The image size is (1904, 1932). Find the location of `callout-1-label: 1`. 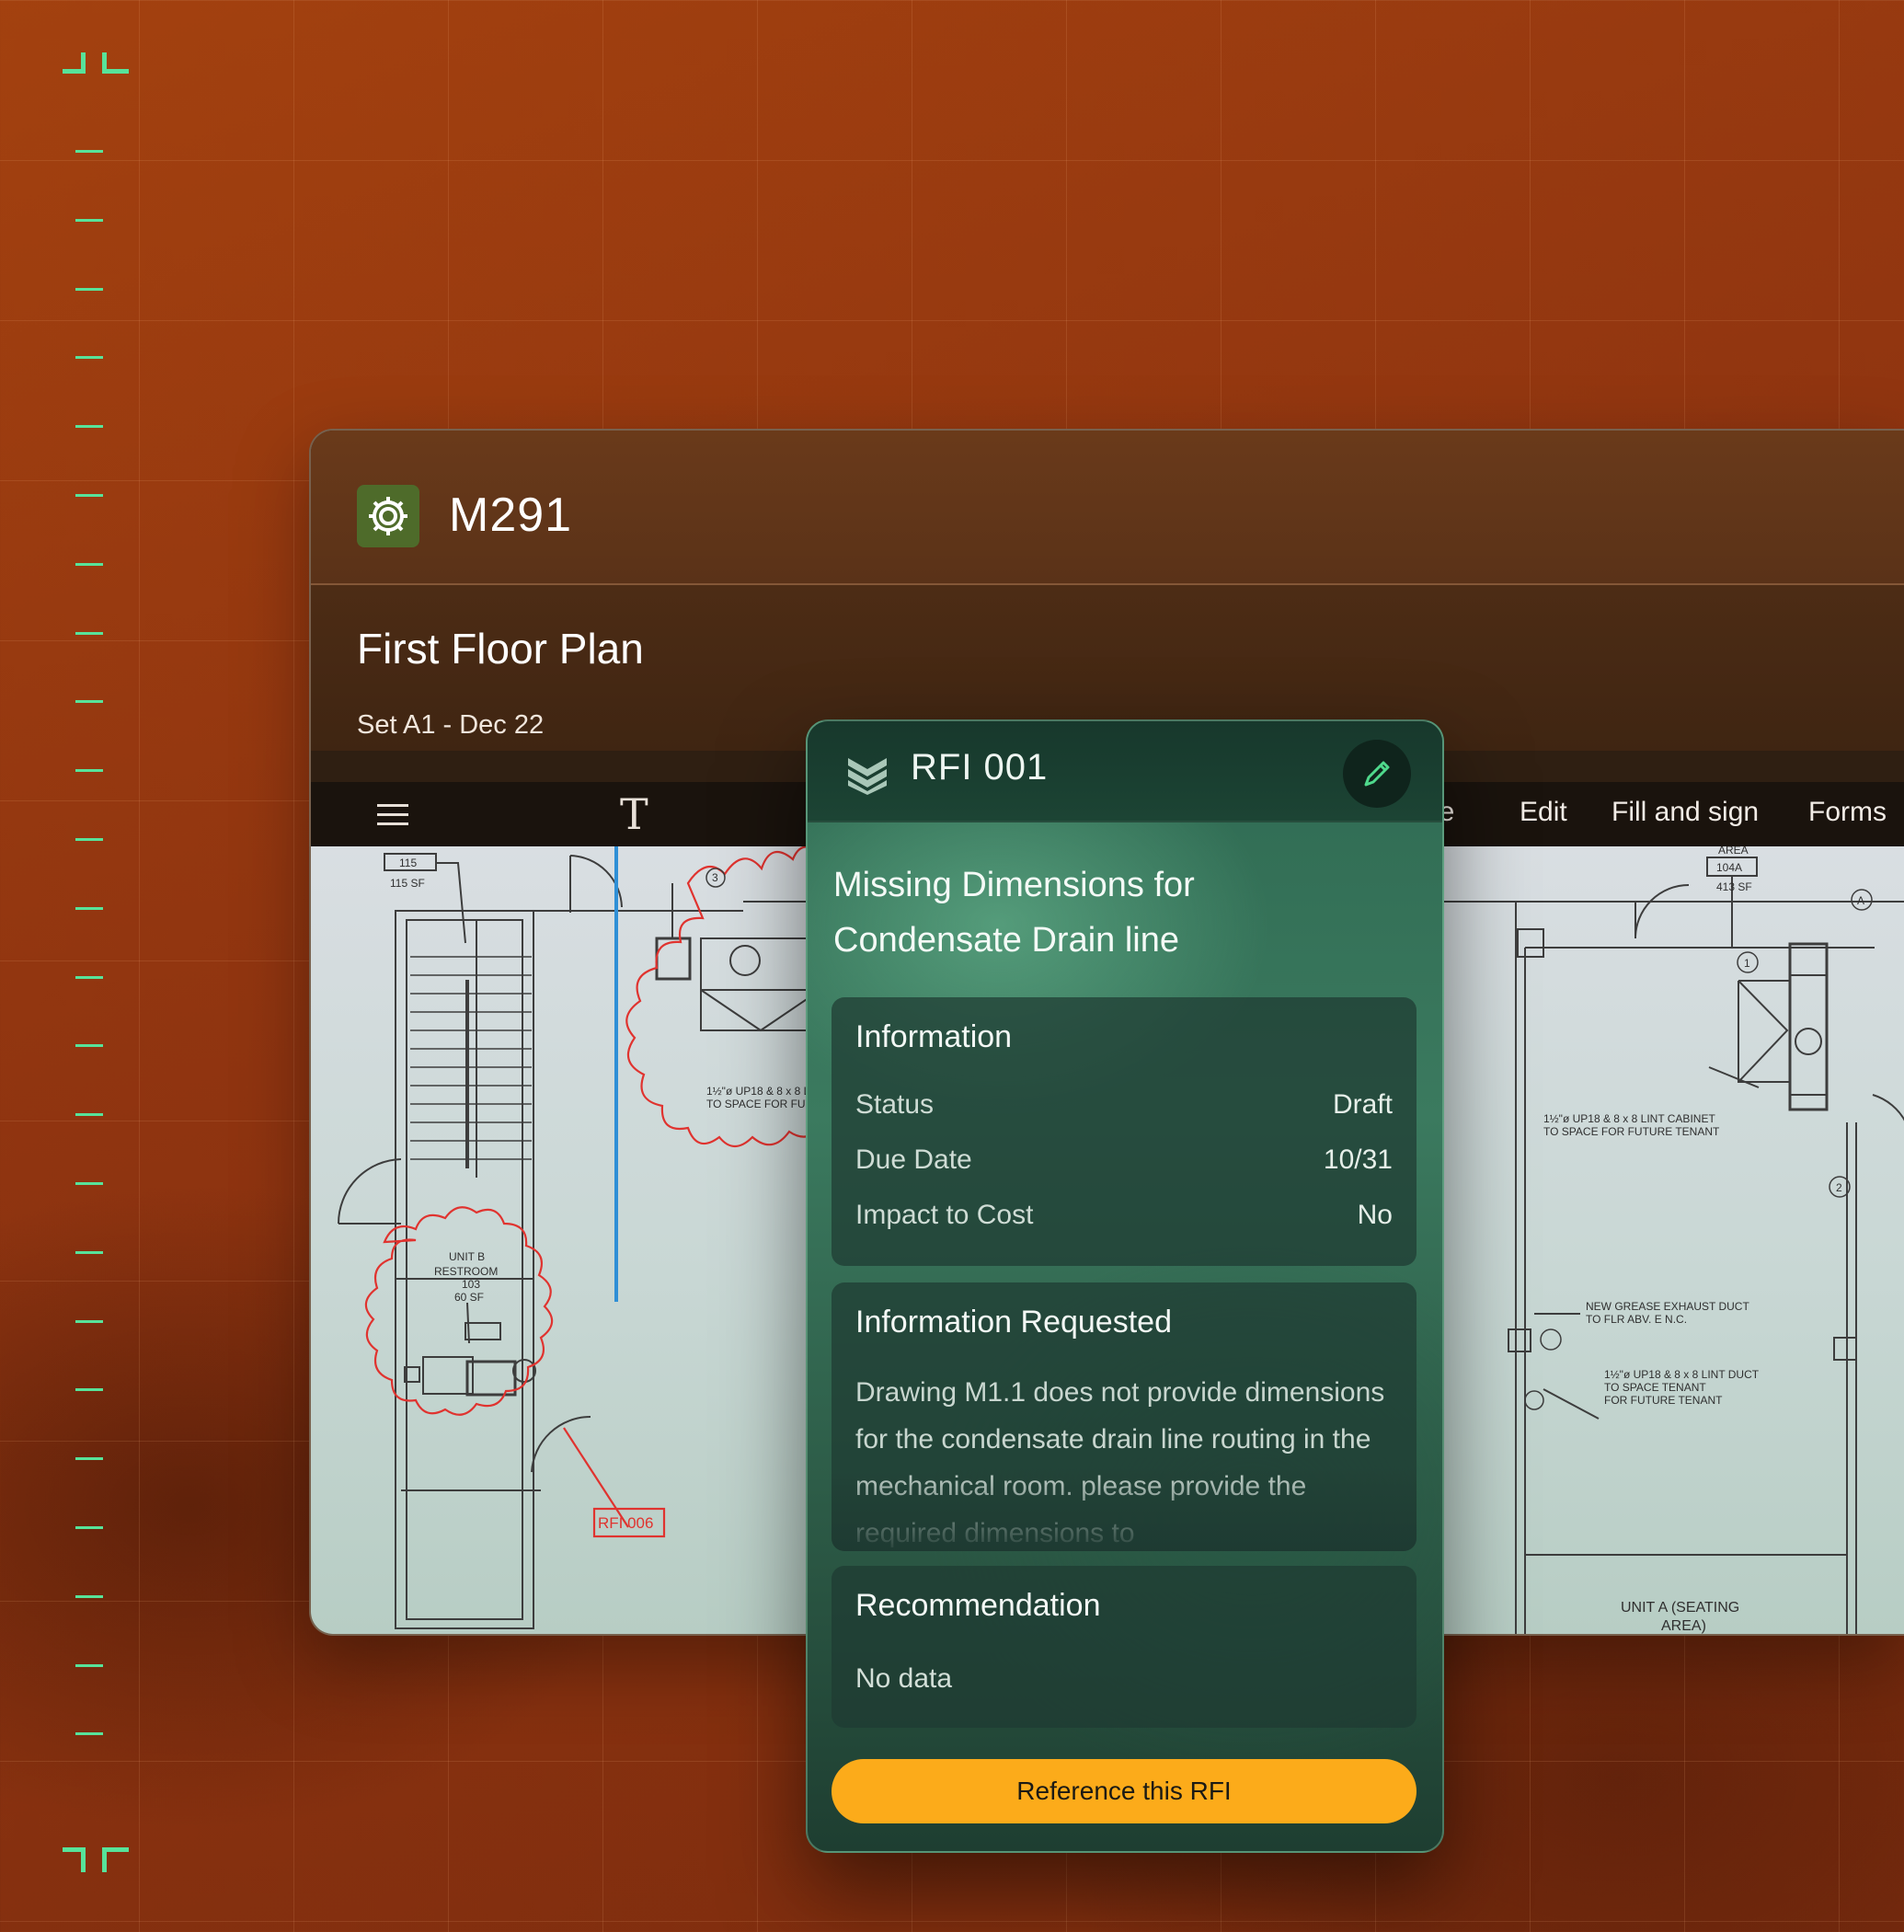

callout-1-label: 1 is located at coordinates (1747, 963).